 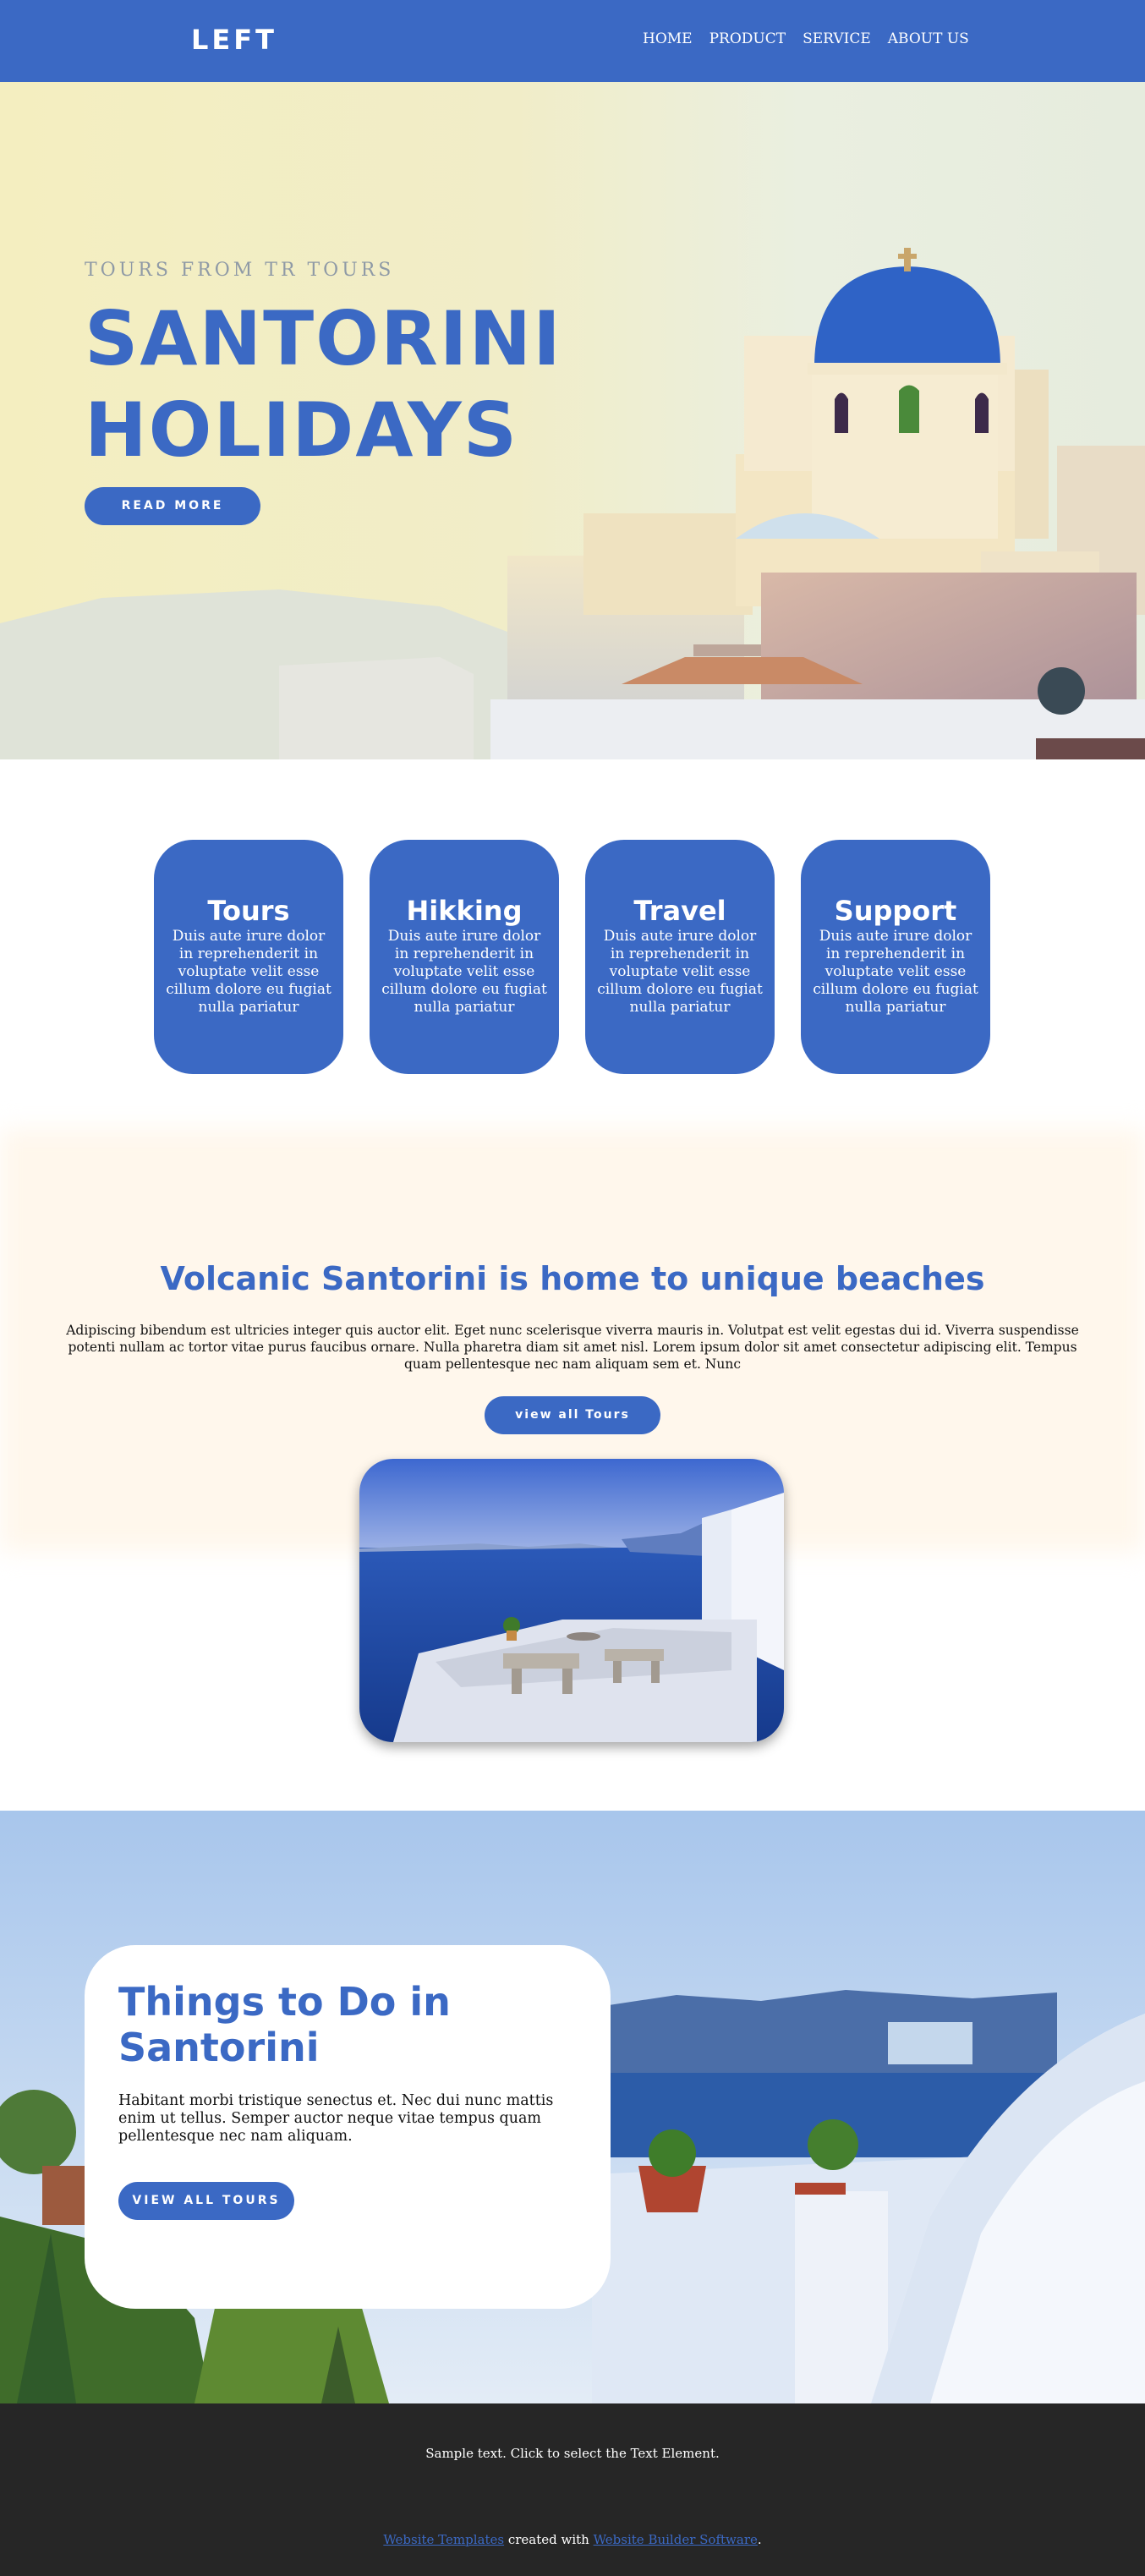 What do you see at coordinates (928, 38) in the screenshot?
I see `nav-about-link: ABOUT US` at bounding box center [928, 38].